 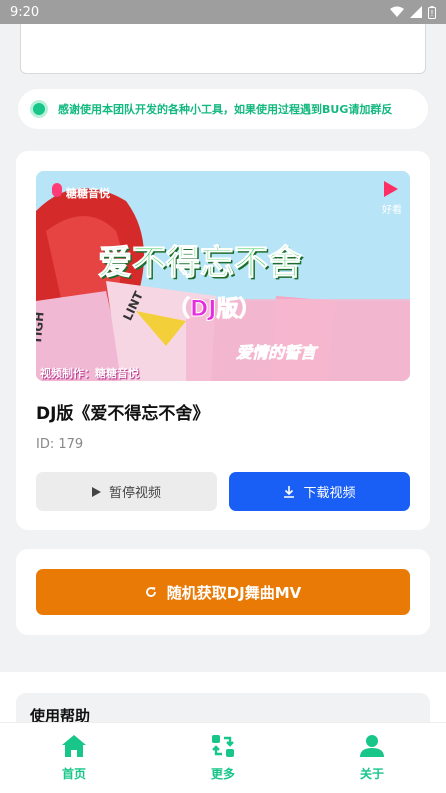 I want to click on random-mv-button: 随机获取DJ舞曲MV, so click(x=223, y=592).